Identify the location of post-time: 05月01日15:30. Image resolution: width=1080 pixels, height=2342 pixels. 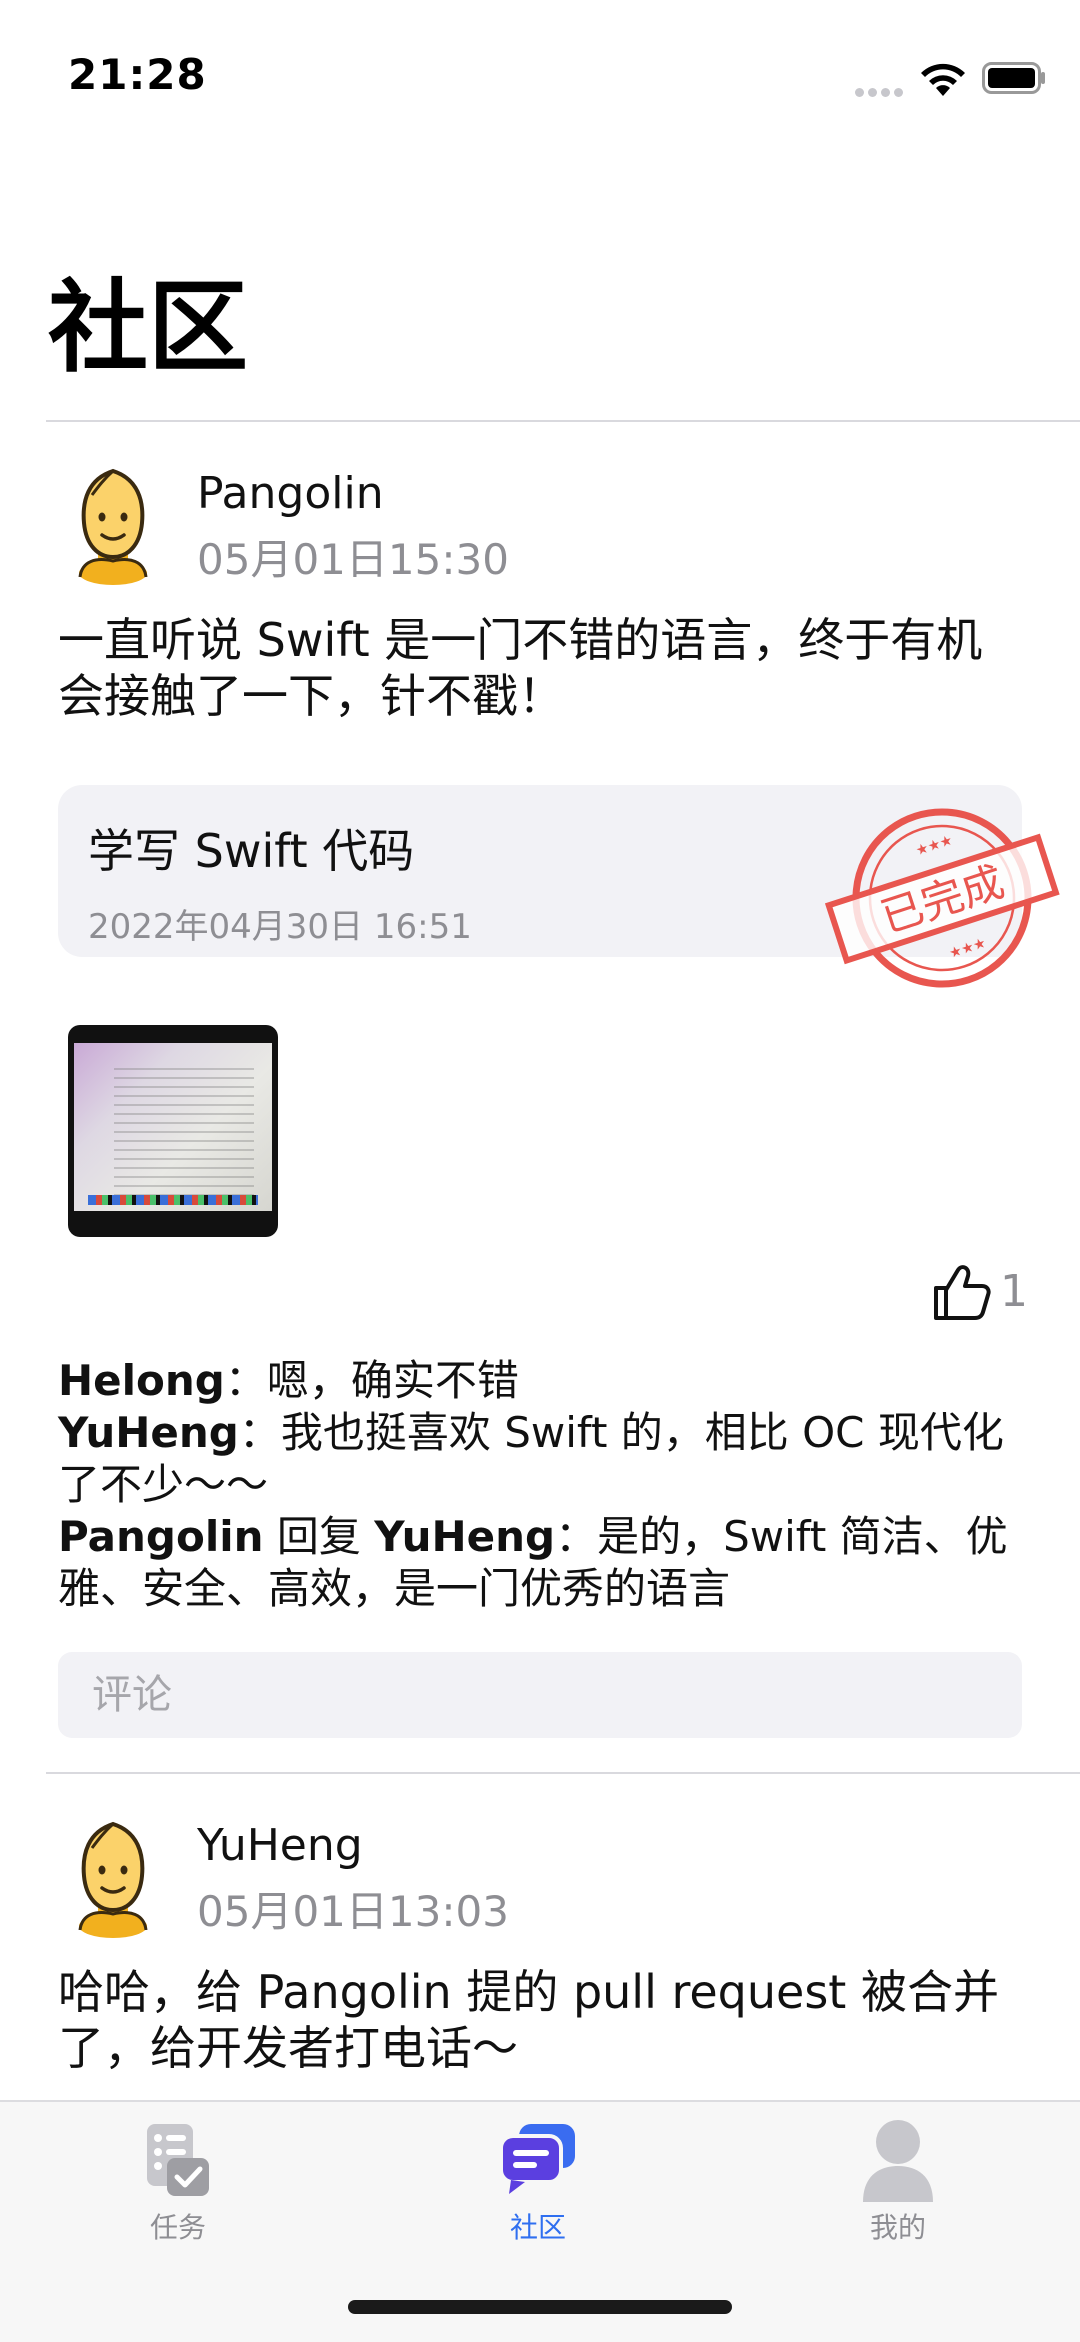
(353, 559).